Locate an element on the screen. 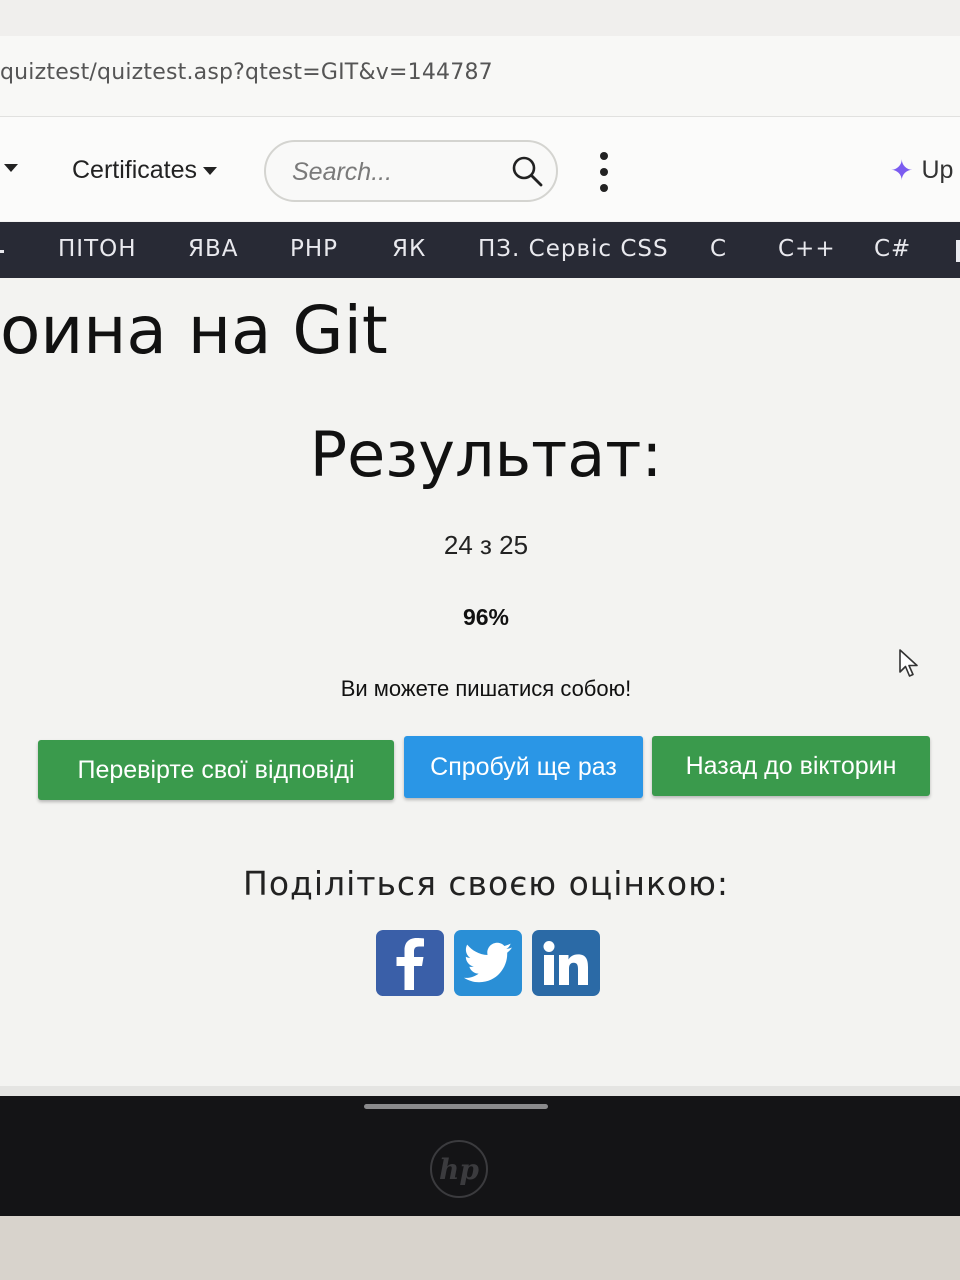 This screenshot has height=1280, width=960. nav-item-csharp: C# is located at coordinates (892, 249).